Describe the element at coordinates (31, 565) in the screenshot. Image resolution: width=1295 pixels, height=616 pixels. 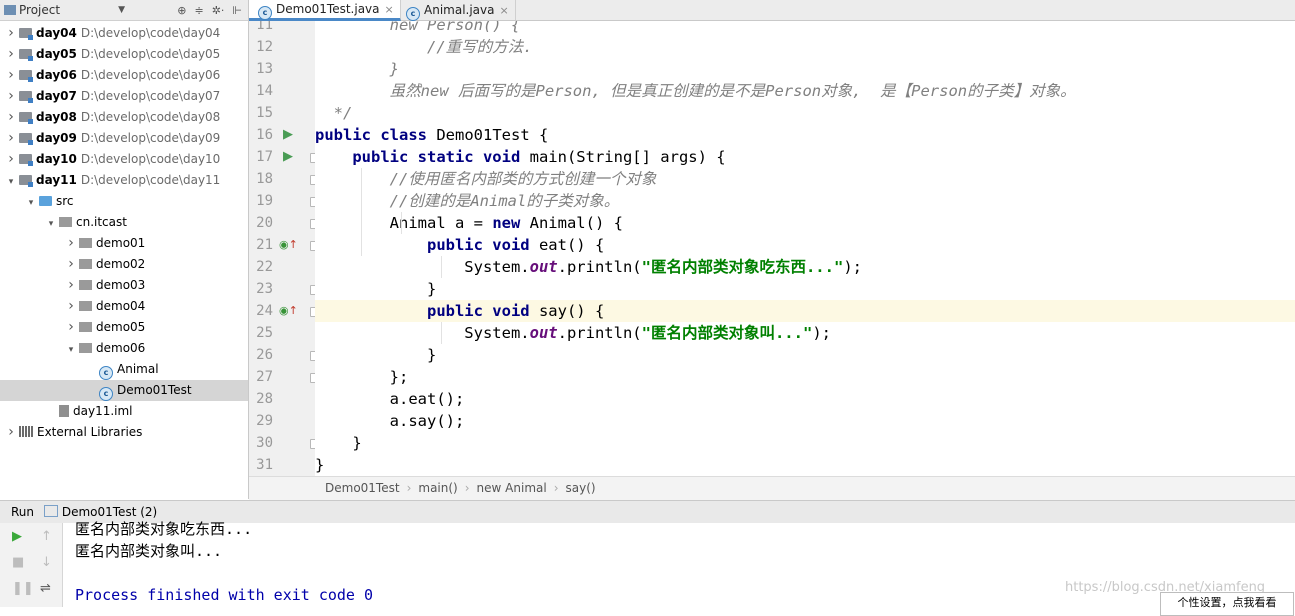
I see `run-toolbar: ▶ ↑ ■ ↓ ❚❚ ⇌` at that location.